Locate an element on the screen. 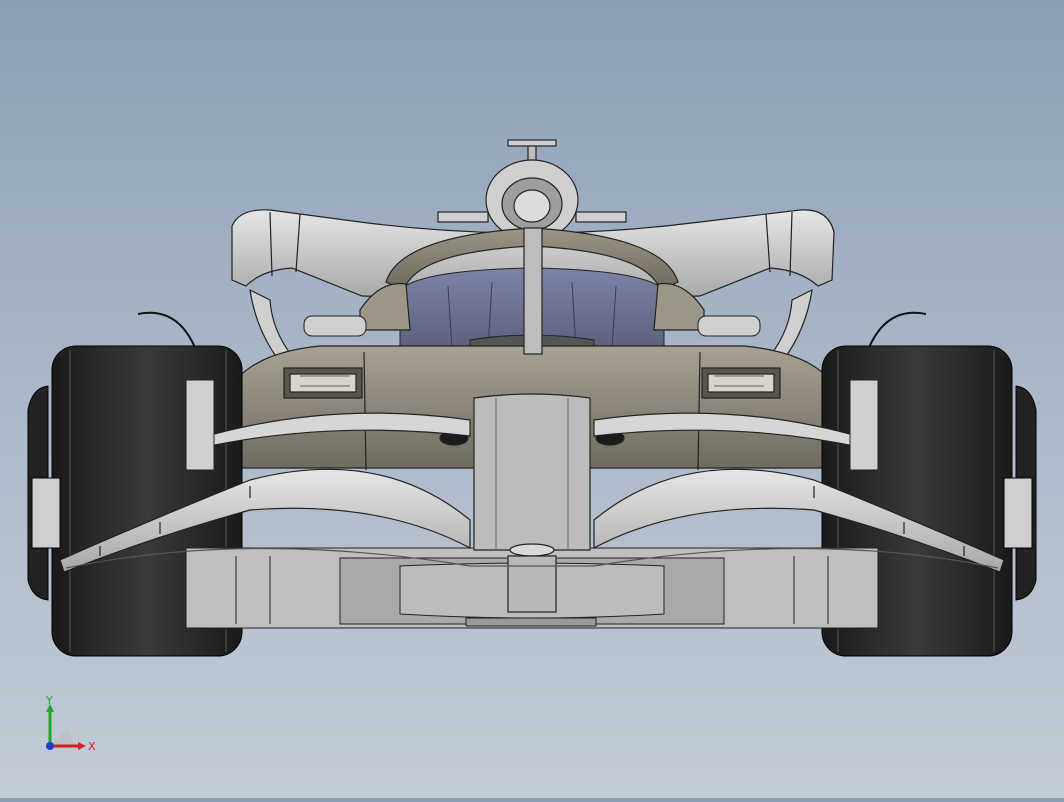  y-axis-label: Y is located at coordinates (49, 701).